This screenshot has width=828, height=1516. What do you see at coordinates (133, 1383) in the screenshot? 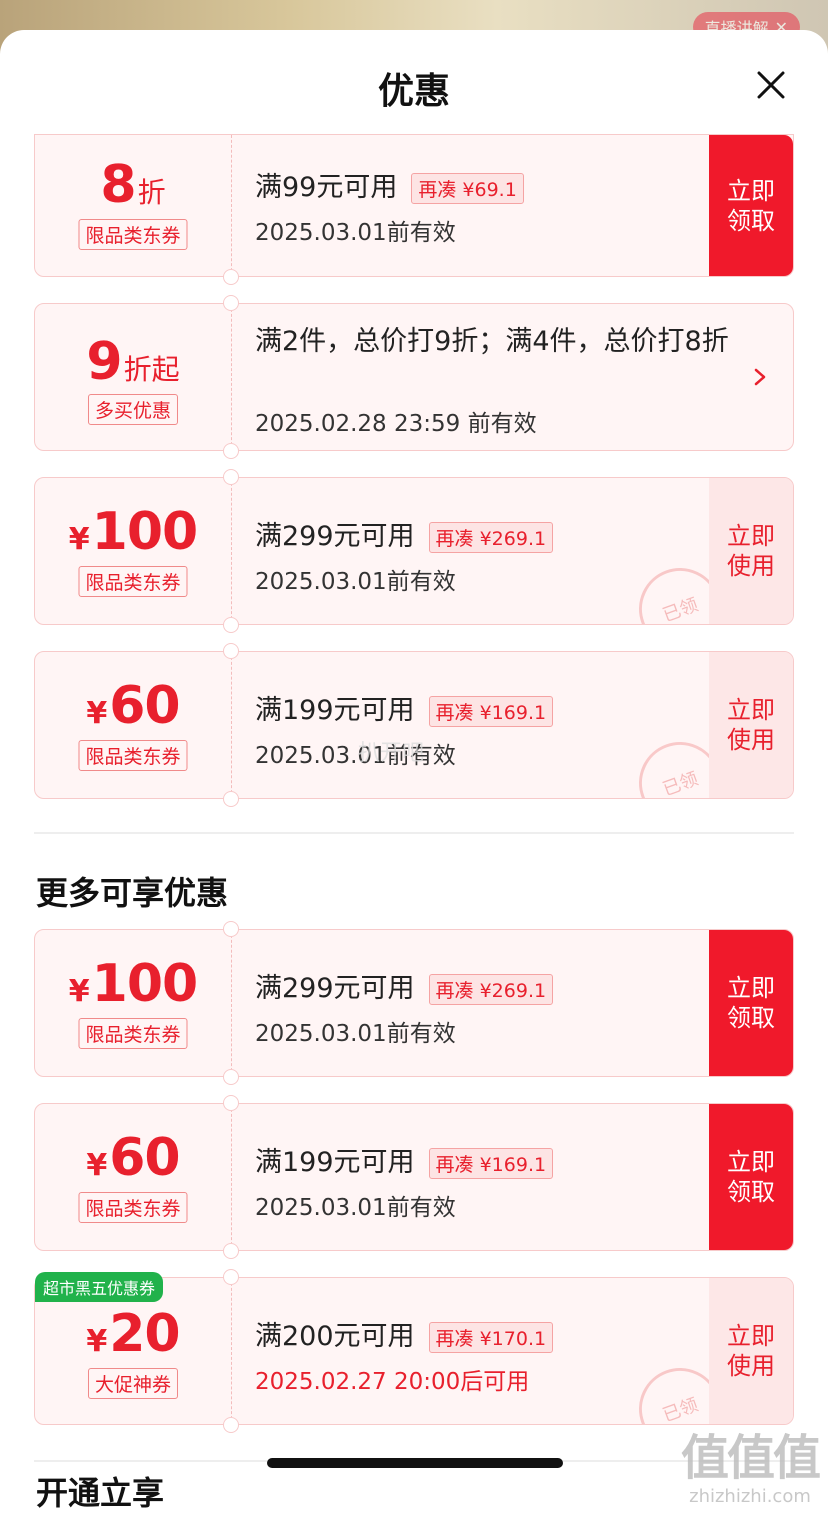
I see `coupon-type-tag: 大促神券` at bounding box center [133, 1383].